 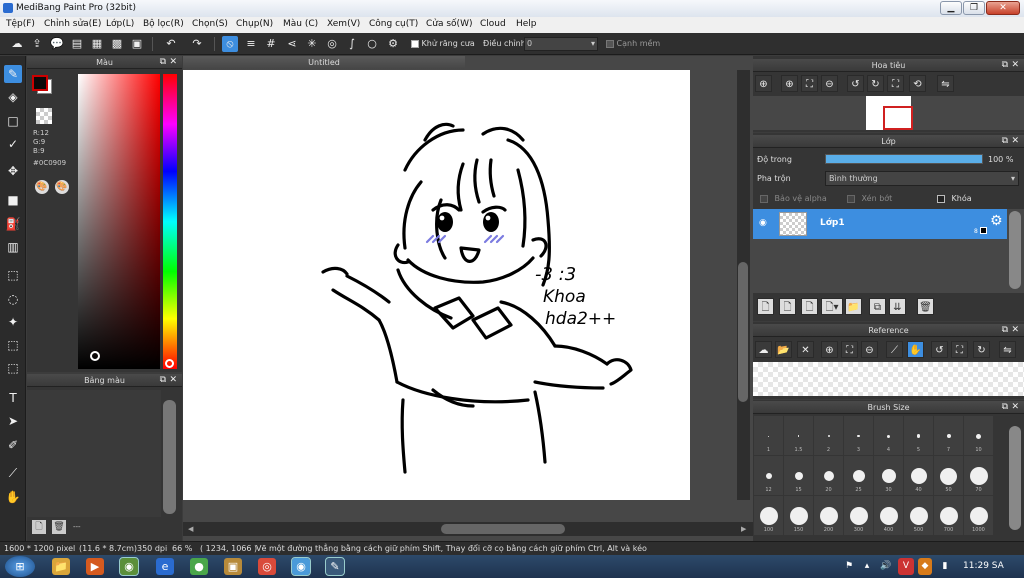 What do you see at coordinates (828, 515) in the screenshot?
I see `brush-size-option: 200` at bounding box center [828, 515].